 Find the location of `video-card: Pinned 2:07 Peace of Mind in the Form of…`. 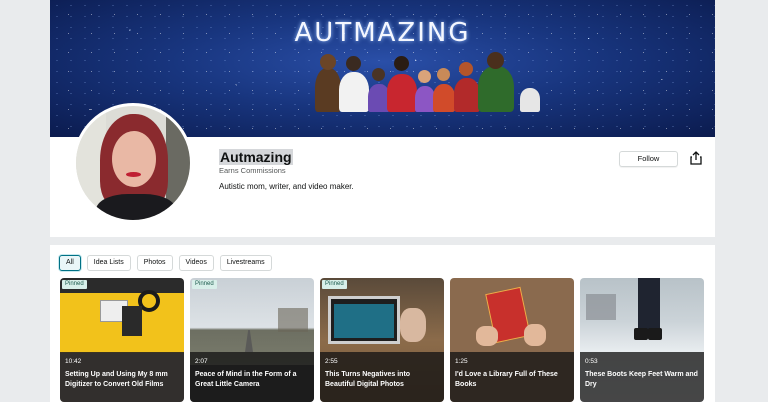

video-card: Pinned 2:07 Peace of Mind in the Form of… is located at coordinates (252, 340).